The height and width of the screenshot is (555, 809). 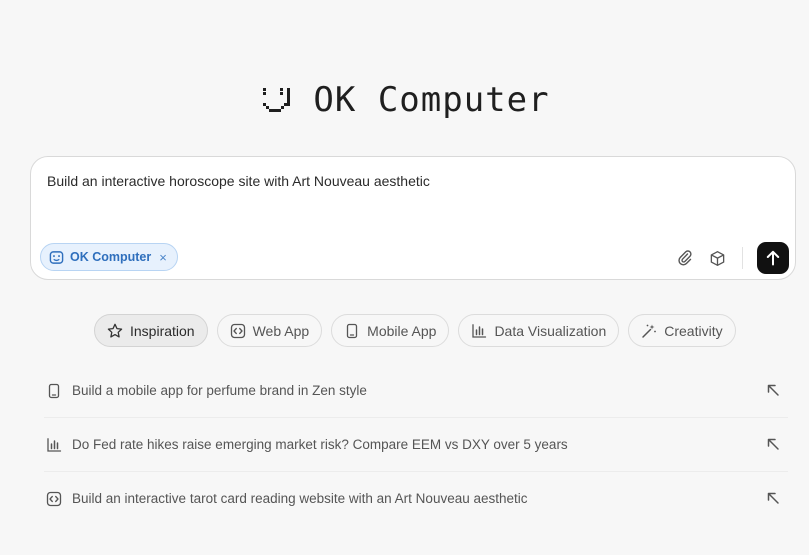 I want to click on arrow-up-icon, so click(x=773, y=258).